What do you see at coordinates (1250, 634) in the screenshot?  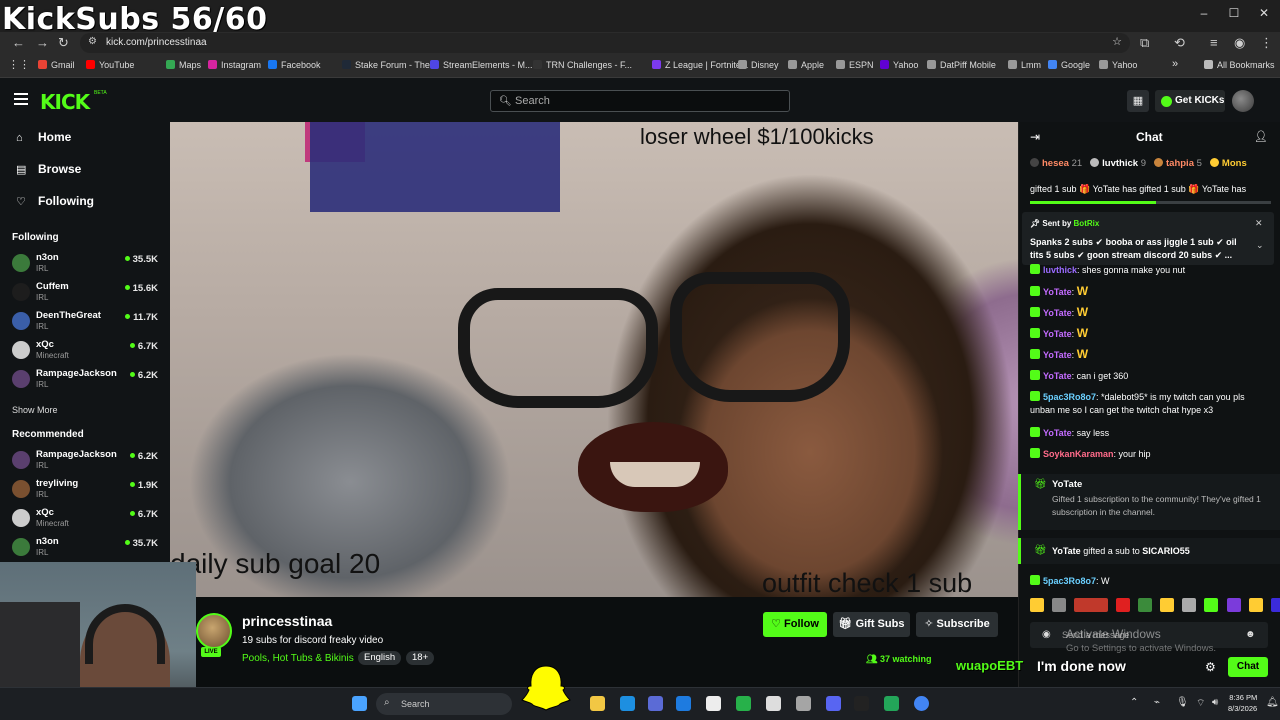 I see `emote-picker-icon: ☻` at bounding box center [1250, 634].